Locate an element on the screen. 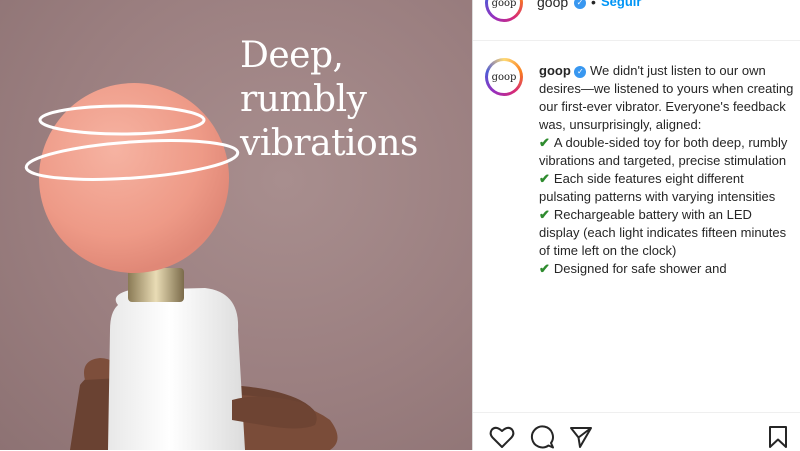 The image size is (800, 451). caption-avatar: goop is located at coordinates (504, 77).